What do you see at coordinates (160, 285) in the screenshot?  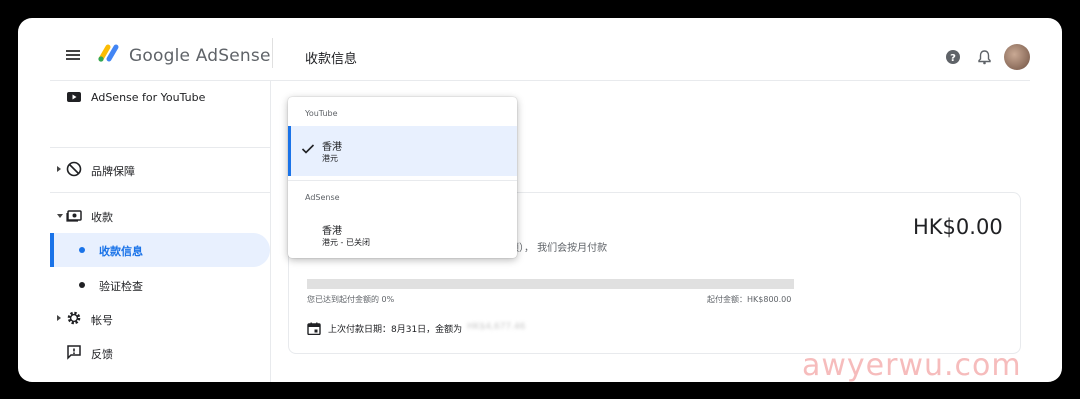 I see `sidebar-item-verification: 验证检查` at bounding box center [160, 285].